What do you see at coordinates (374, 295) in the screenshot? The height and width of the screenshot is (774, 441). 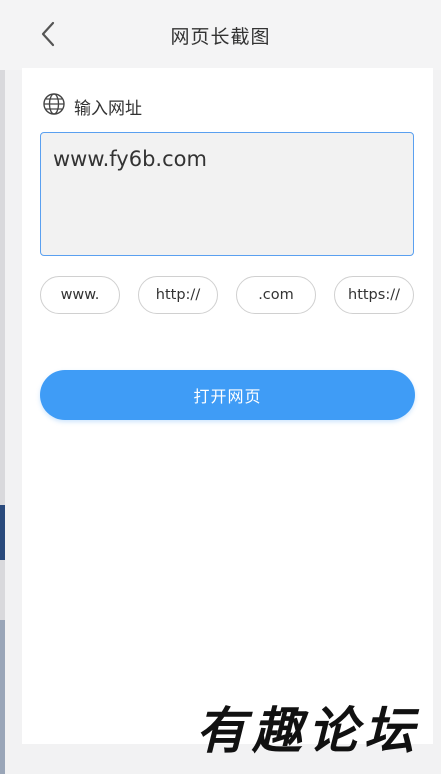 I see `chip-https: https://` at bounding box center [374, 295].